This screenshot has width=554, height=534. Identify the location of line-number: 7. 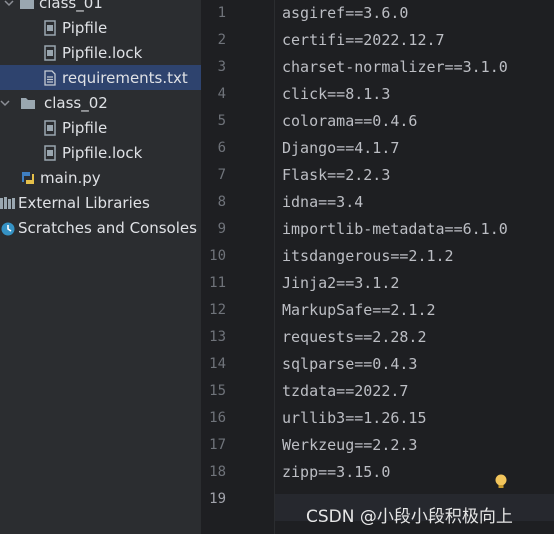
(221, 175).